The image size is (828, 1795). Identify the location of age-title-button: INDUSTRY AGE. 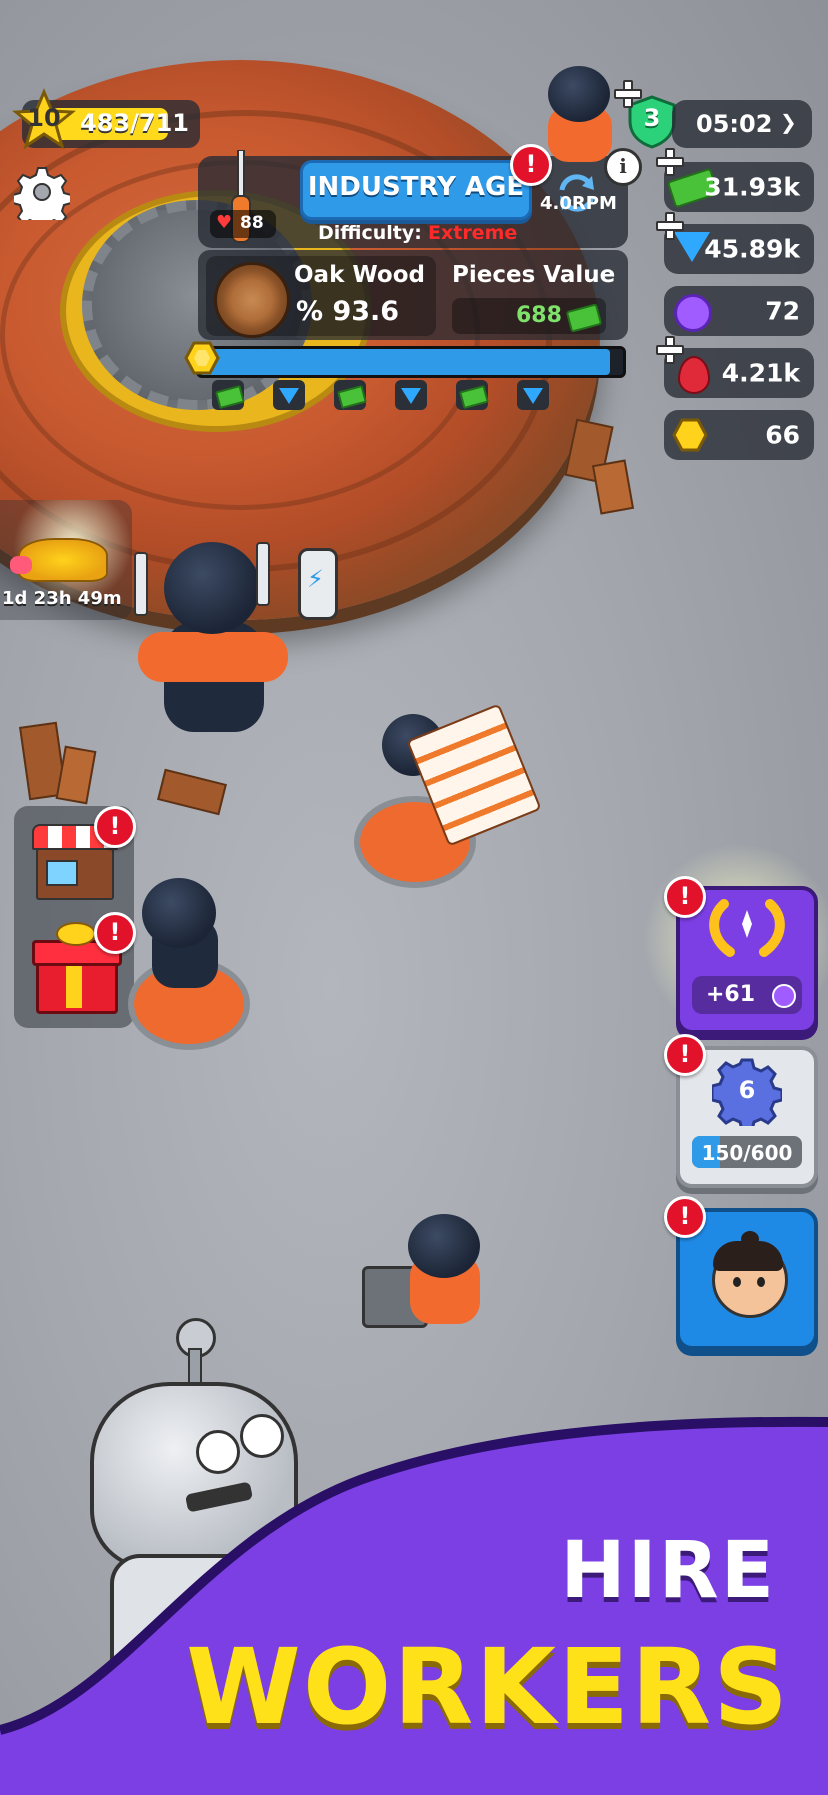
(416, 190).